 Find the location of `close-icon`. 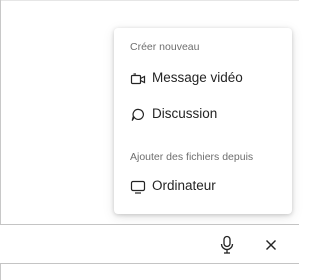

close-icon is located at coordinates (271, 245).